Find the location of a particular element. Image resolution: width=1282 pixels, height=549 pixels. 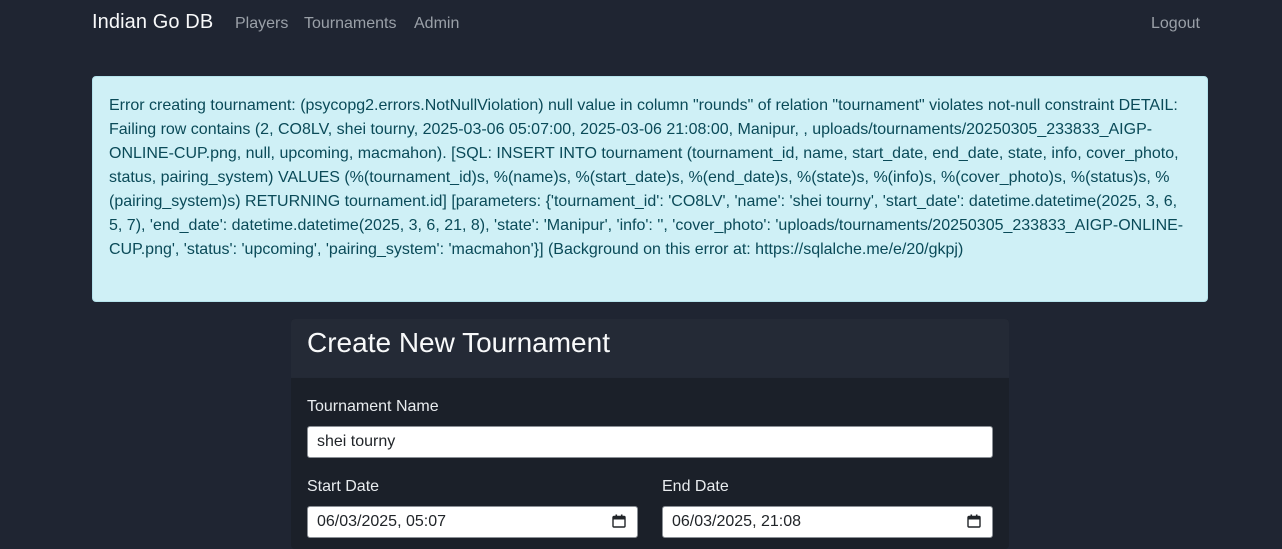

page-title: Create New Tournament is located at coordinates (458, 342).